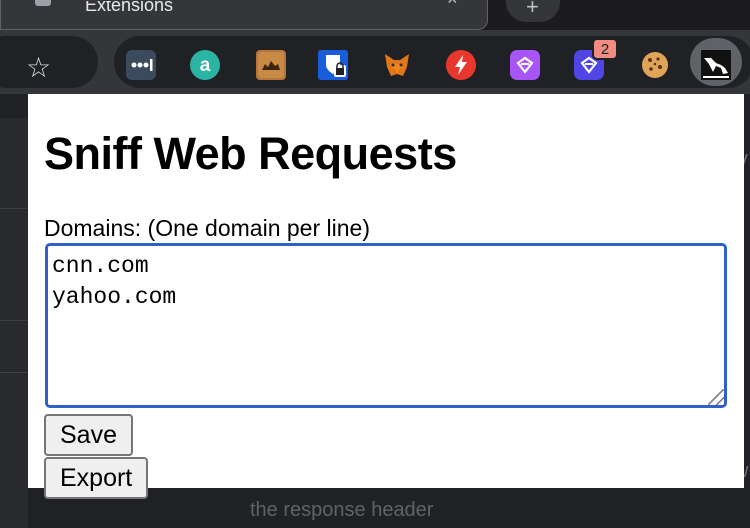 This screenshot has width=750, height=528. I want to click on notification-badge: 2, so click(605, 49).